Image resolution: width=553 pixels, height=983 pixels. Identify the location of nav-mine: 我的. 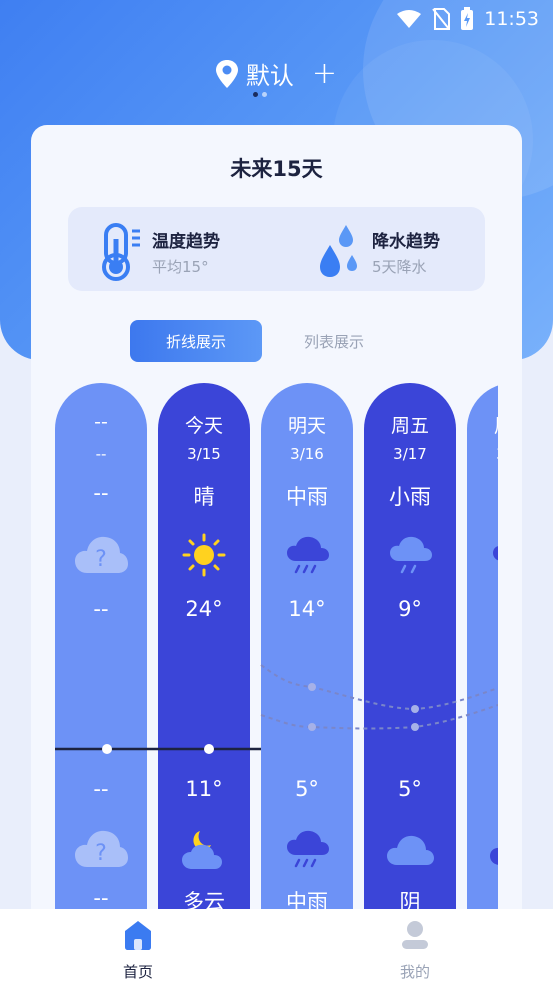
(415, 950).